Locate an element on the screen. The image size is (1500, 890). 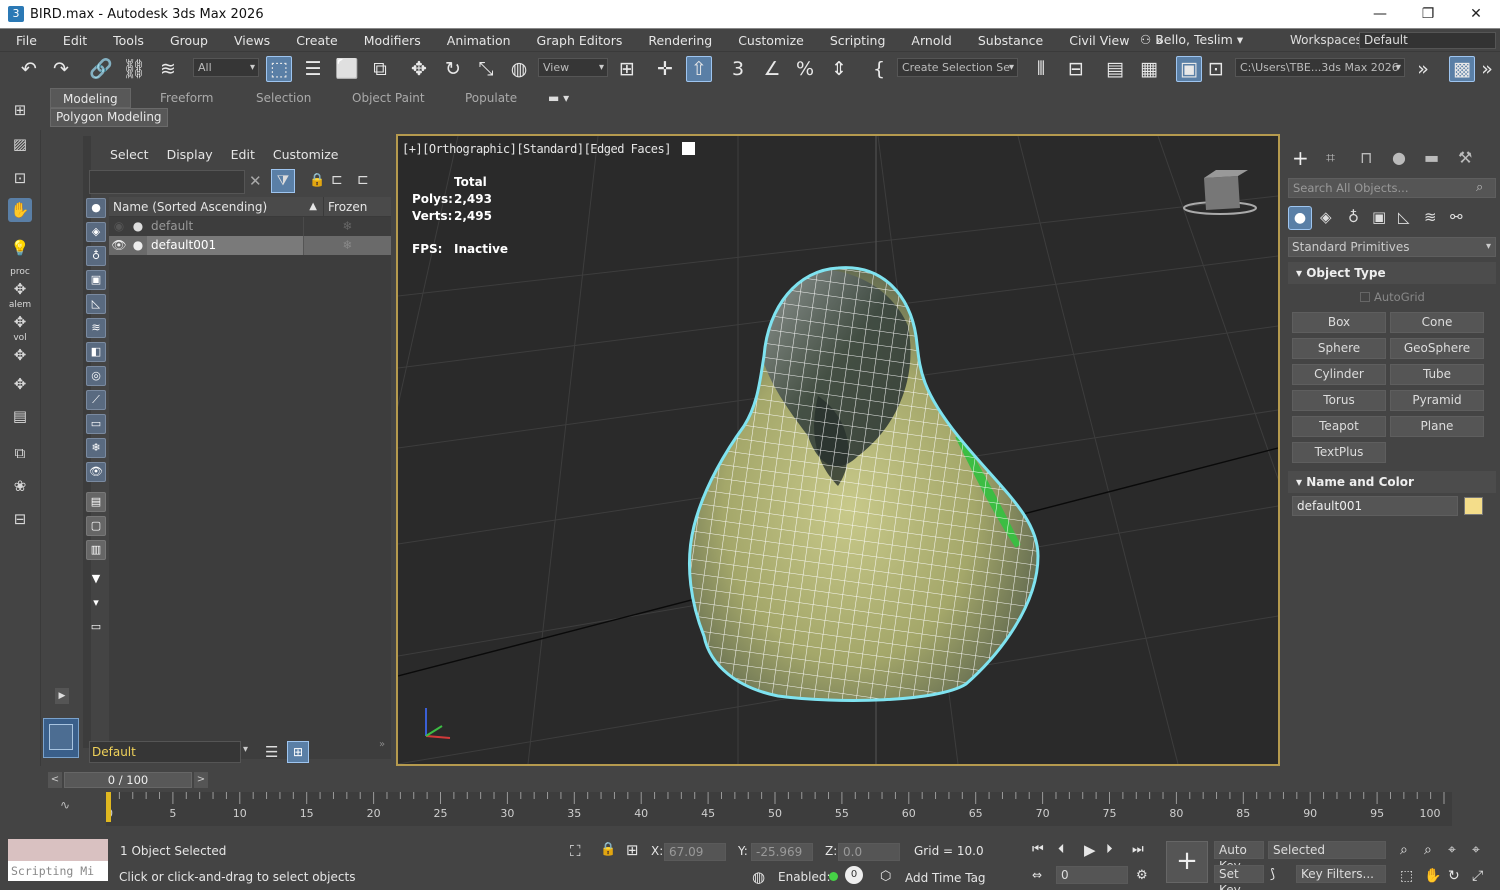
maxscript-listener-panel is located at coordinates (58, 850).